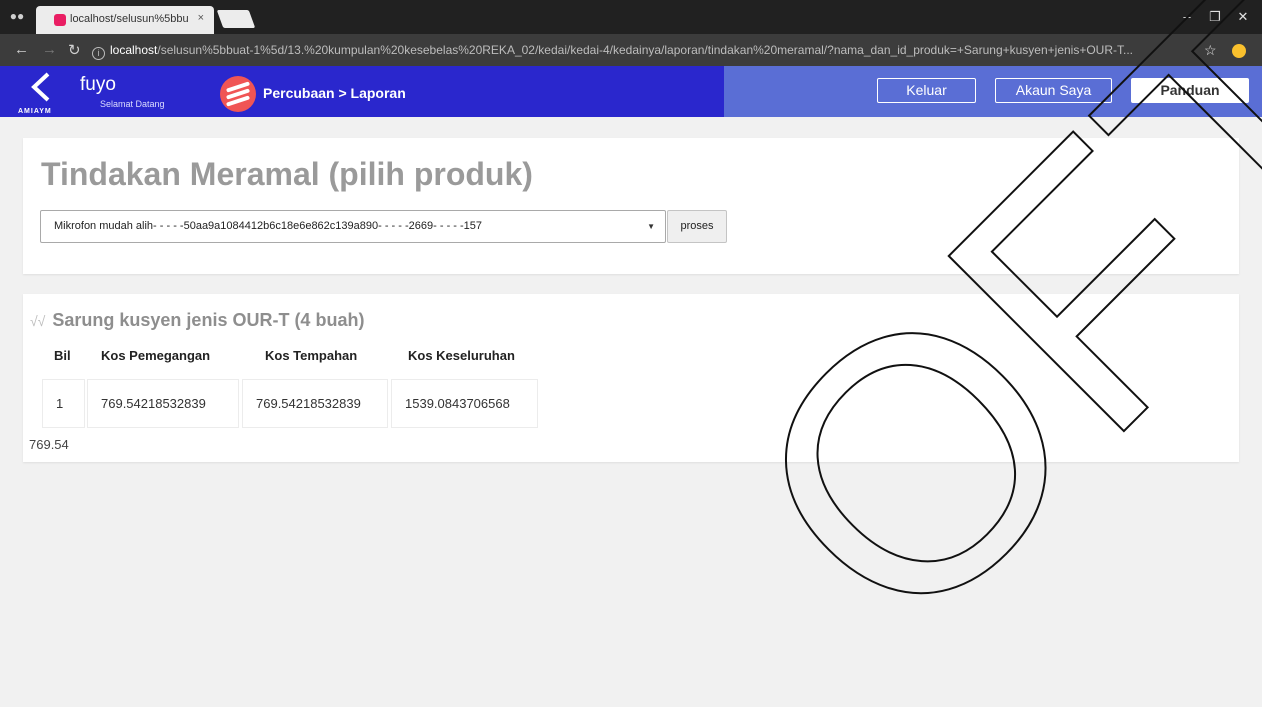 The height and width of the screenshot is (707, 1262). What do you see at coordinates (236, 19) in the screenshot?
I see `new-tab-button` at bounding box center [236, 19].